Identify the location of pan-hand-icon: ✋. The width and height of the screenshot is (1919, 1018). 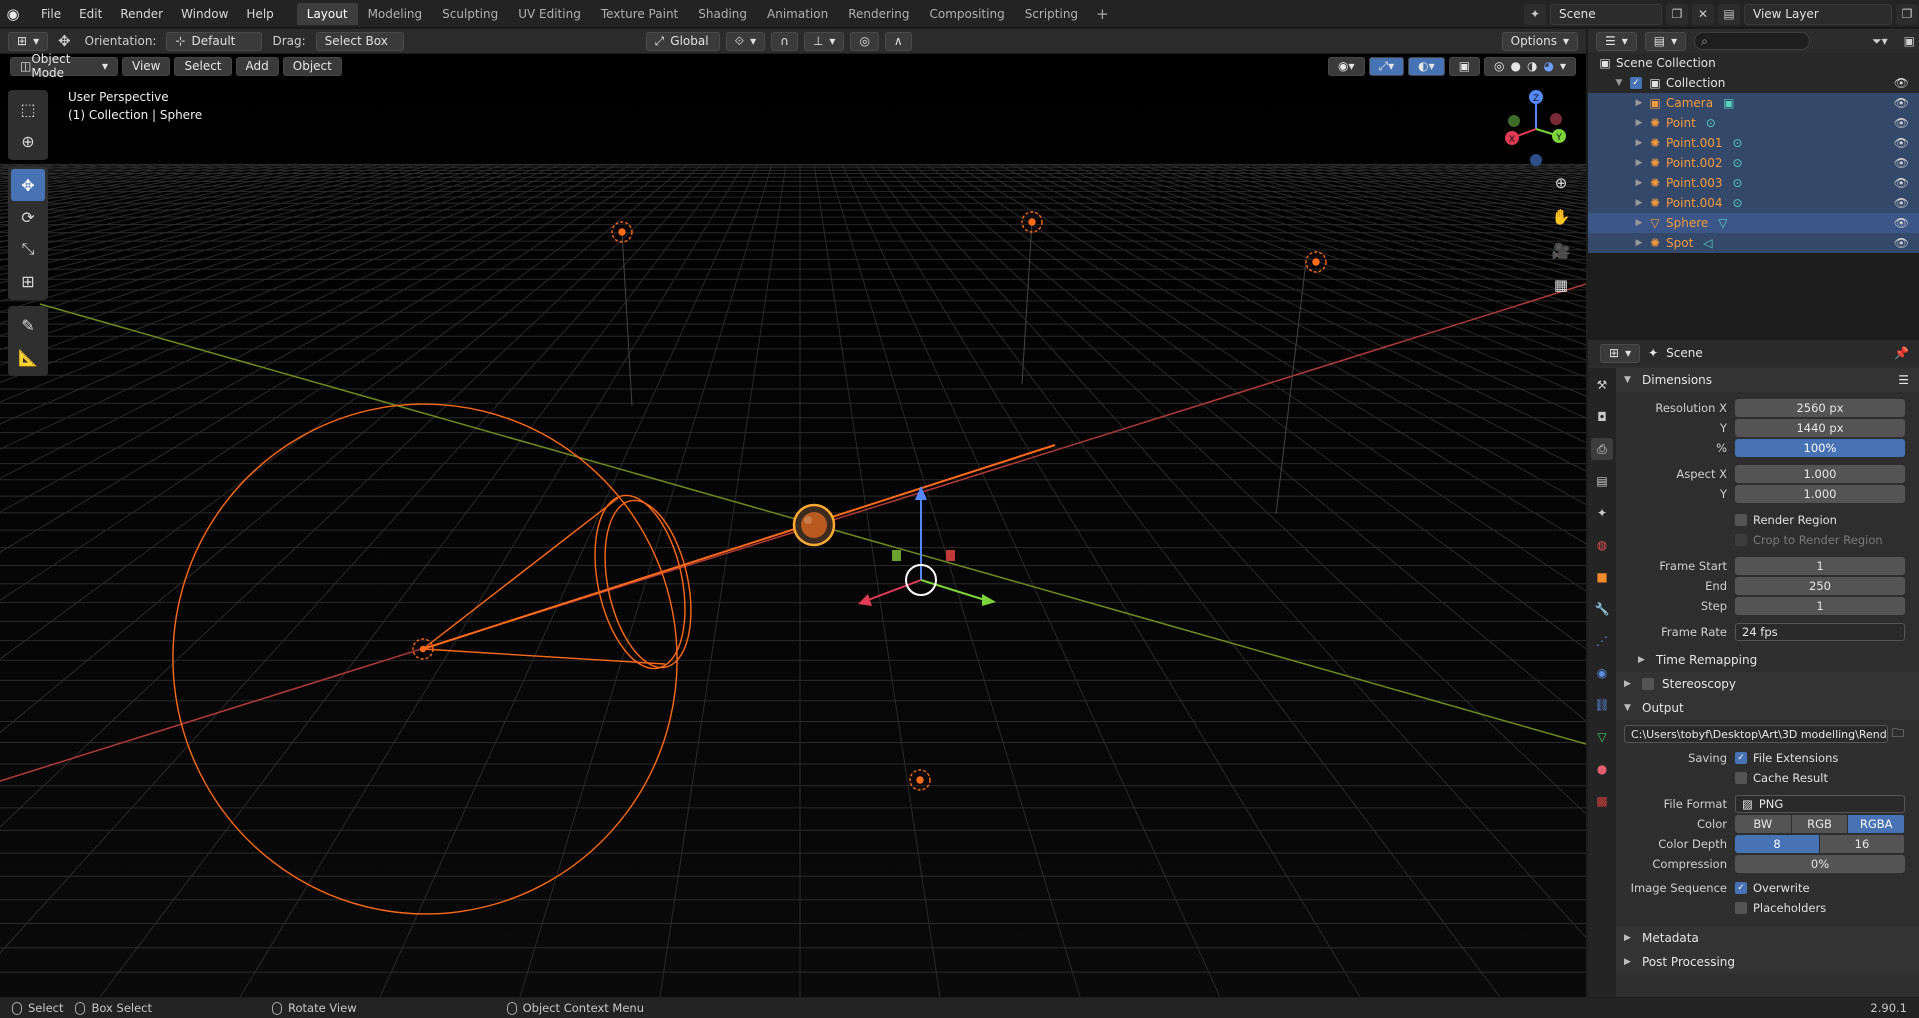
(1561, 217).